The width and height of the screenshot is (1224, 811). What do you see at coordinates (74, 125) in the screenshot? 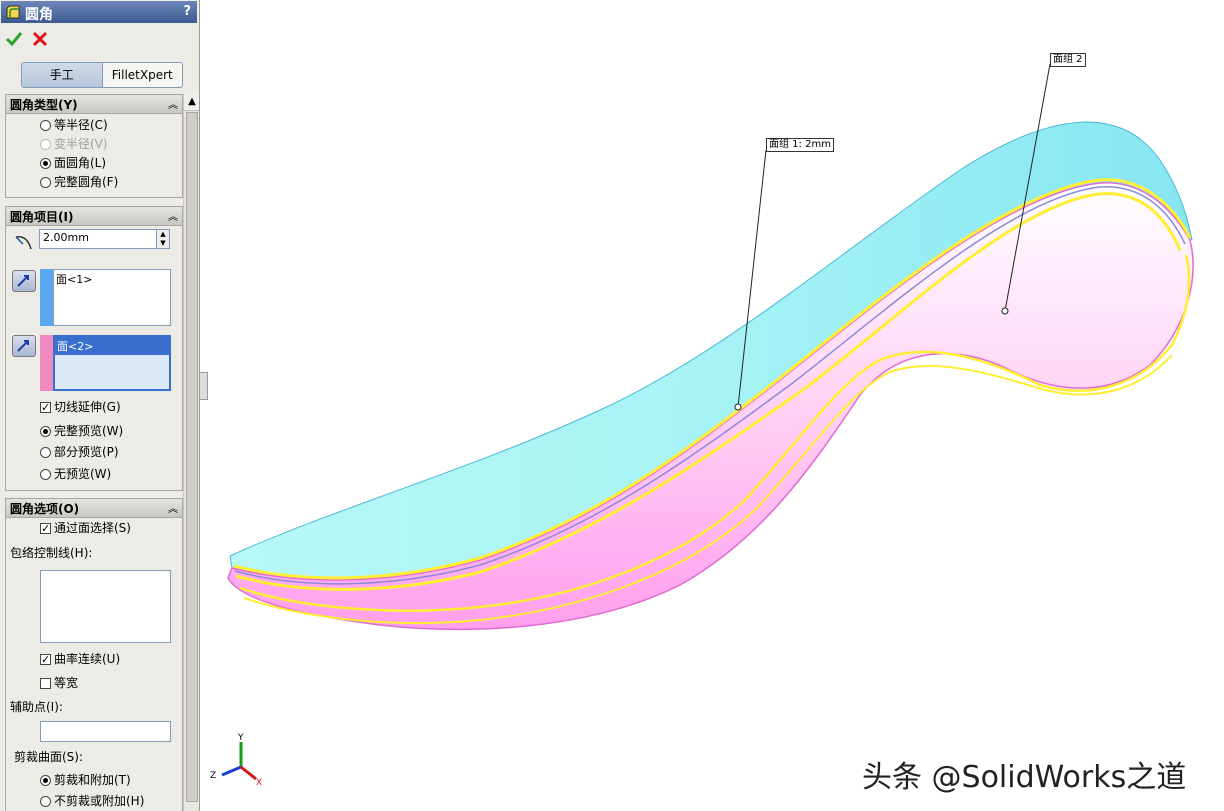
I see `radio-constant-radius: 等半径(C)` at bounding box center [74, 125].